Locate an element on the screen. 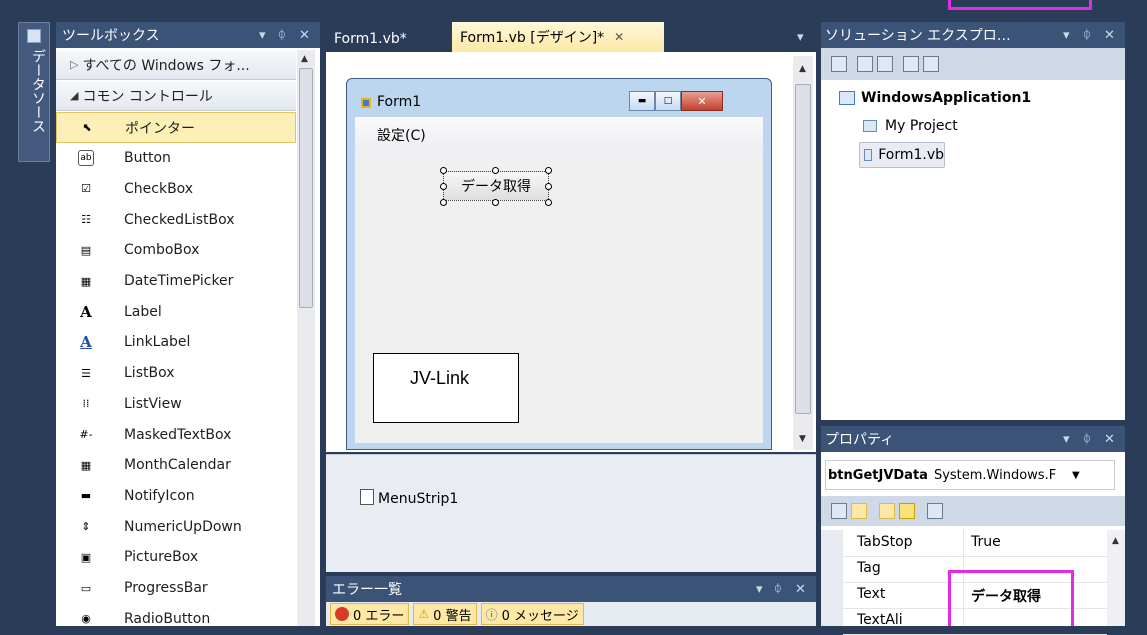  toolbox-item: ☰ ListBox is located at coordinates (176, 373).